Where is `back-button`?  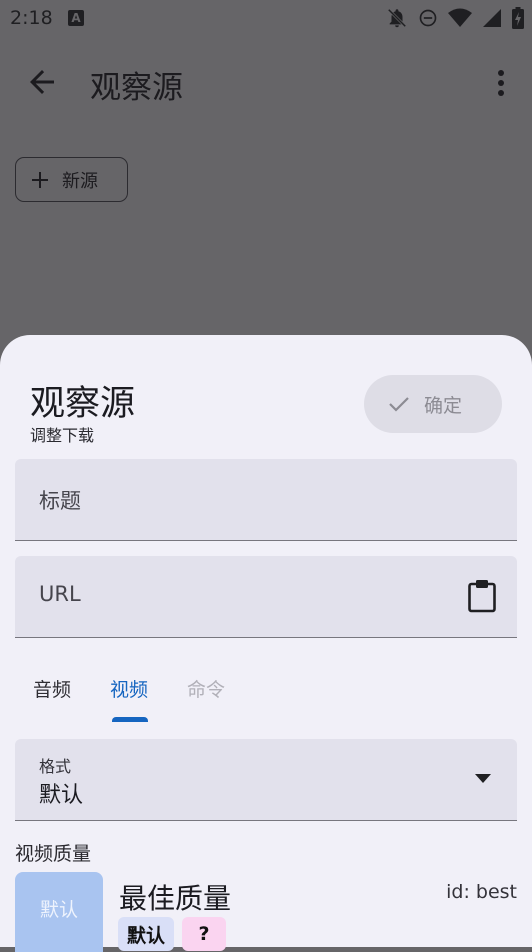 back-button is located at coordinates (42, 82).